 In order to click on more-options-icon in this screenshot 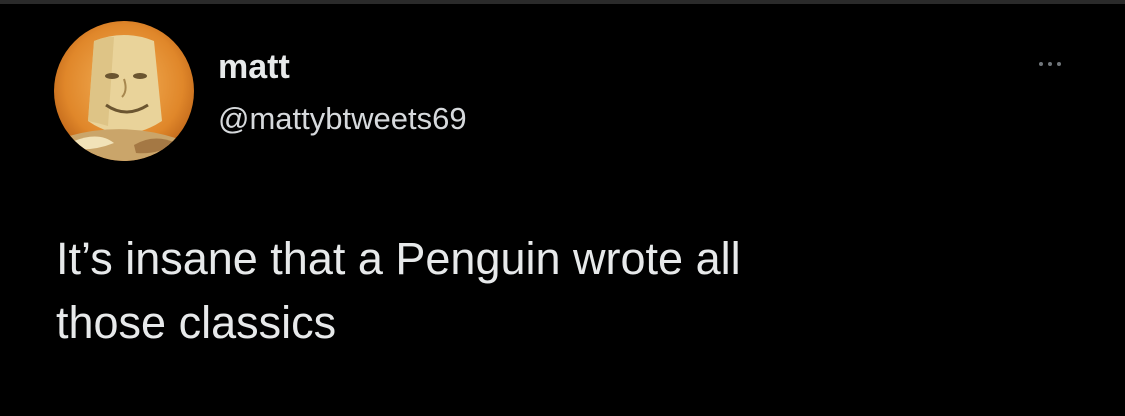, I will do `click(1050, 64)`.